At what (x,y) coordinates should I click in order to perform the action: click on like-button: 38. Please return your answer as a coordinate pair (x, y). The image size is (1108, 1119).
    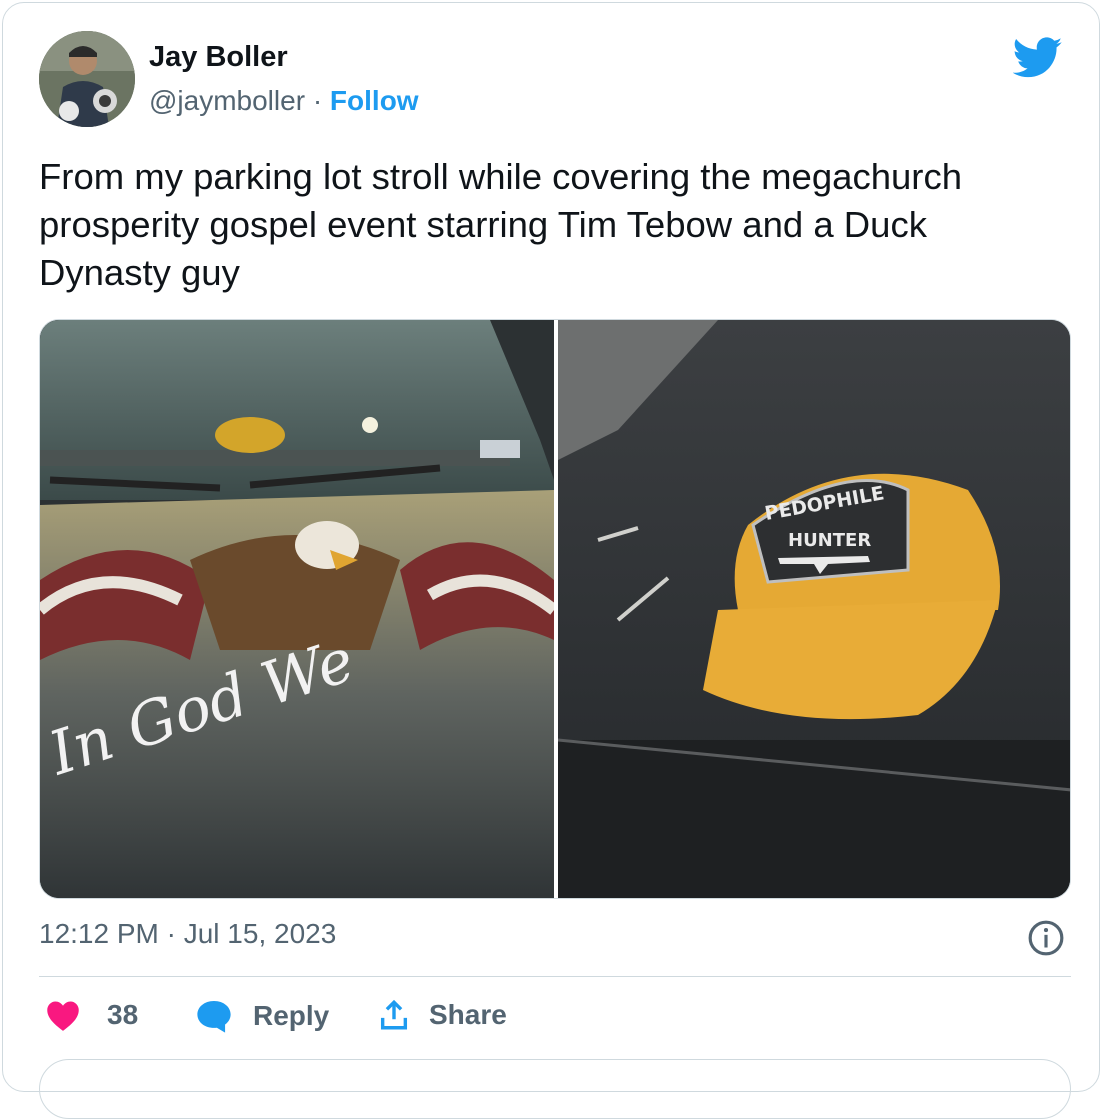
    Looking at the image, I should click on (91, 1015).